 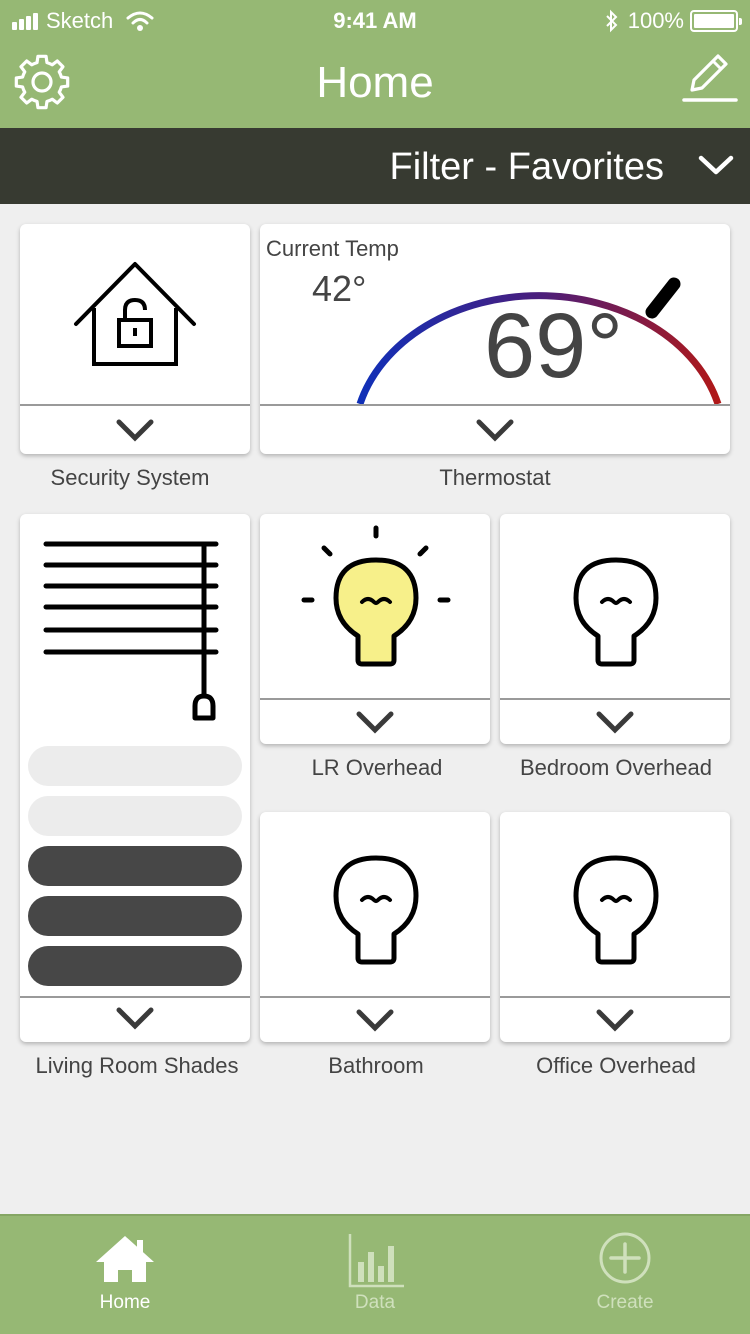 What do you see at coordinates (125, 1302) in the screenshot?
I see `tab-home-label: Home` at bounding box center [125, 1302].